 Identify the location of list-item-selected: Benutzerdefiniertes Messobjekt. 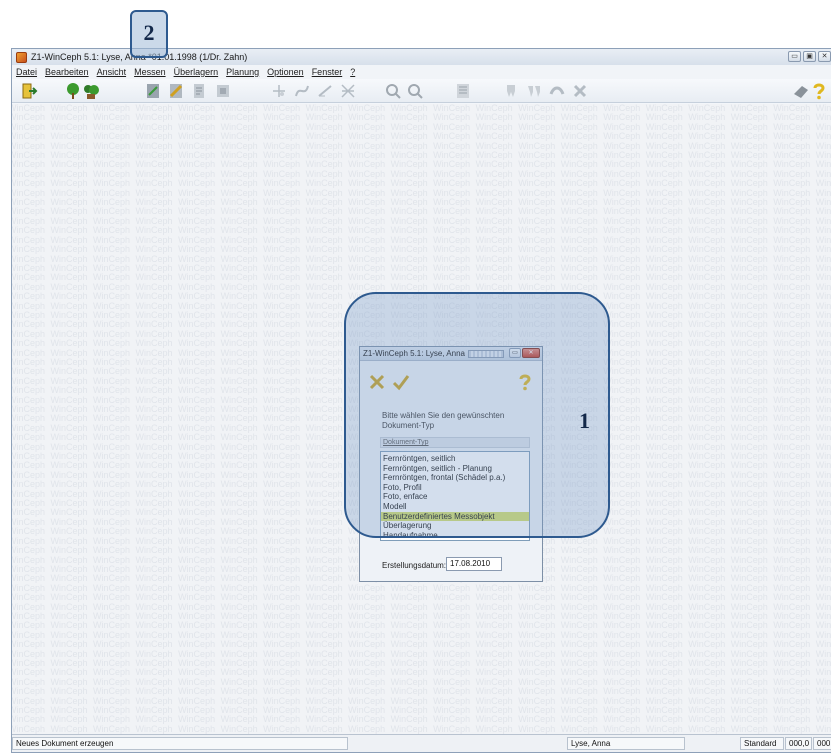
(455, 516).